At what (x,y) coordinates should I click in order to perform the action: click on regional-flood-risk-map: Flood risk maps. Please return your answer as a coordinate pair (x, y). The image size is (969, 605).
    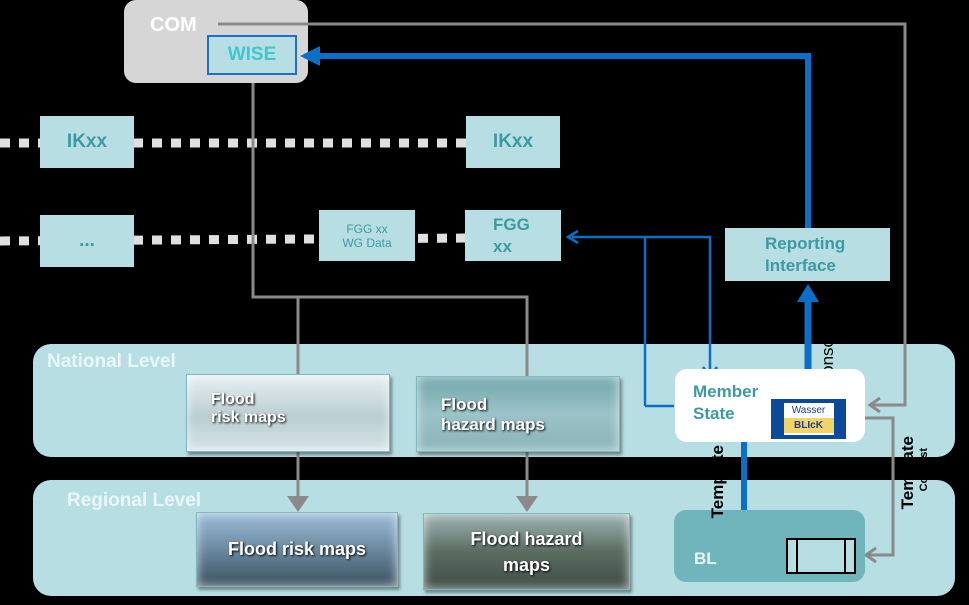
    Looking at the image, I should click on (297, 549).